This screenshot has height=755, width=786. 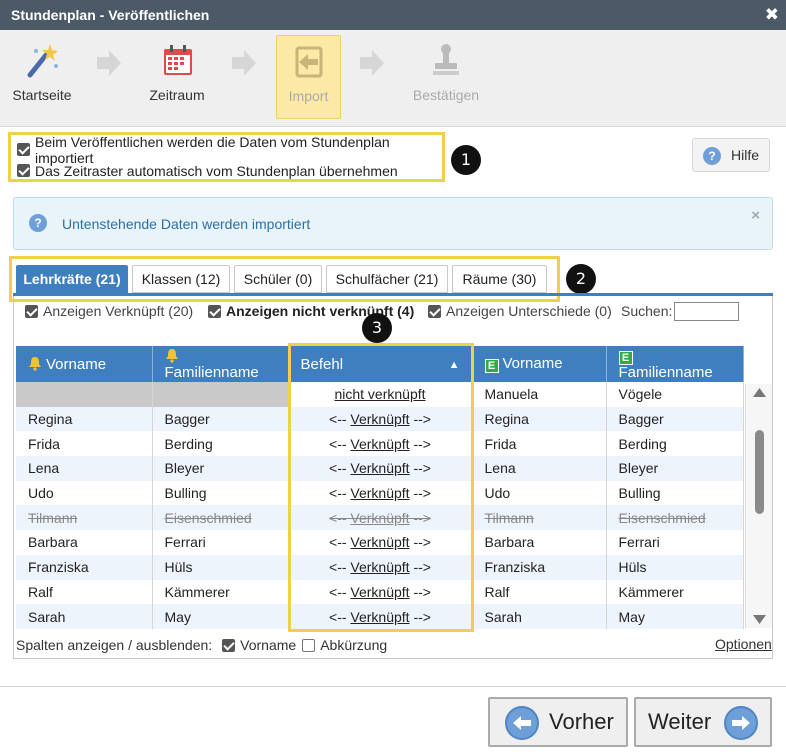 What do you see at coordinates (220, 493) in the screenshot?
I see `cell-familienname-left: Bulling` at bounding box center [220, 493].